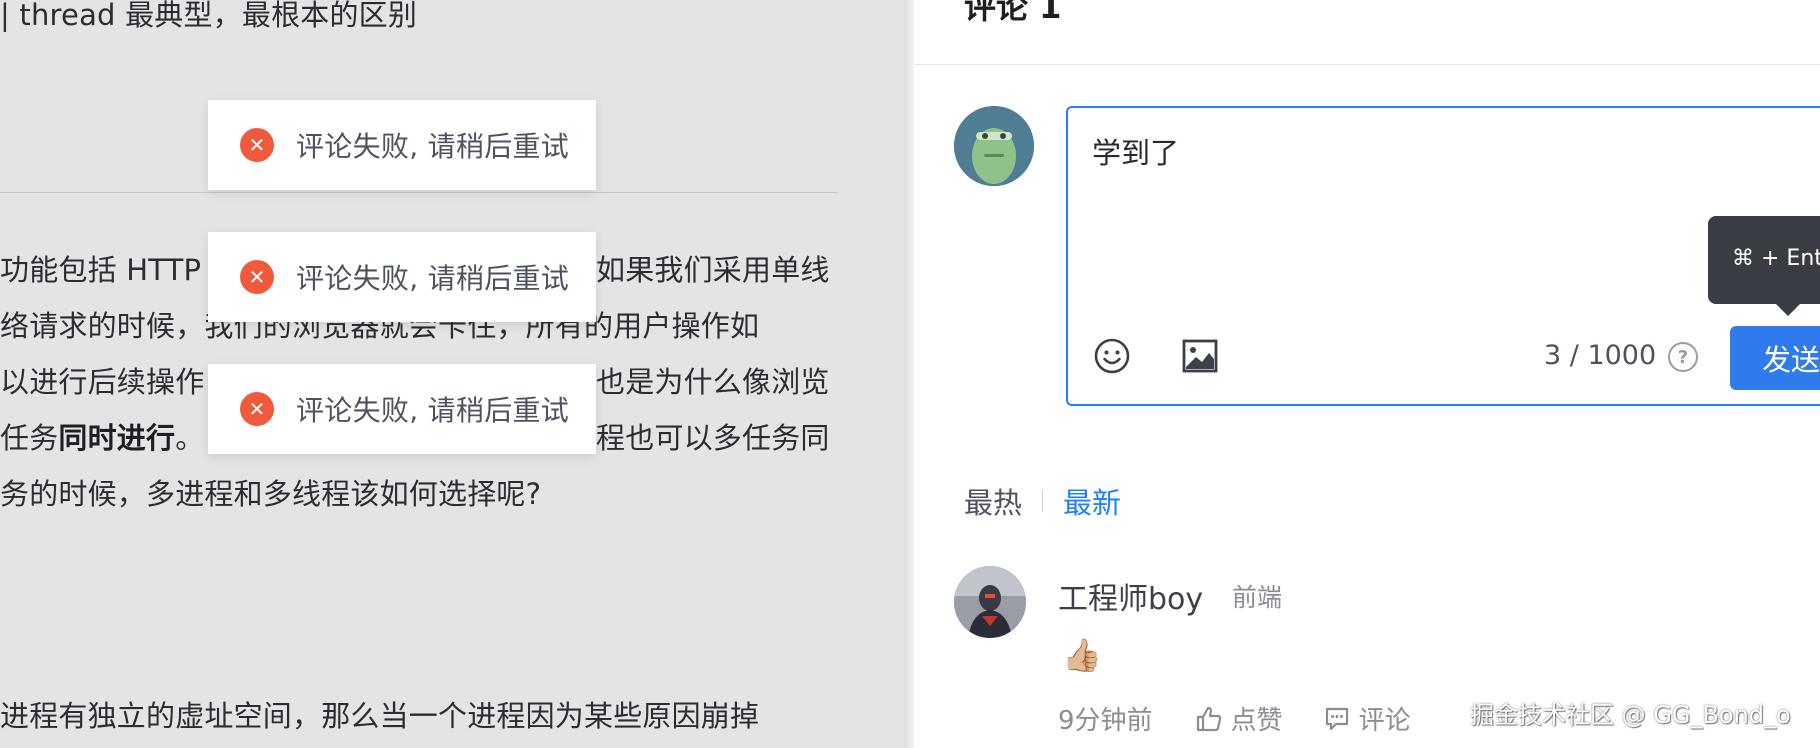  I want to click on comment-icon, so click(1336, 718).